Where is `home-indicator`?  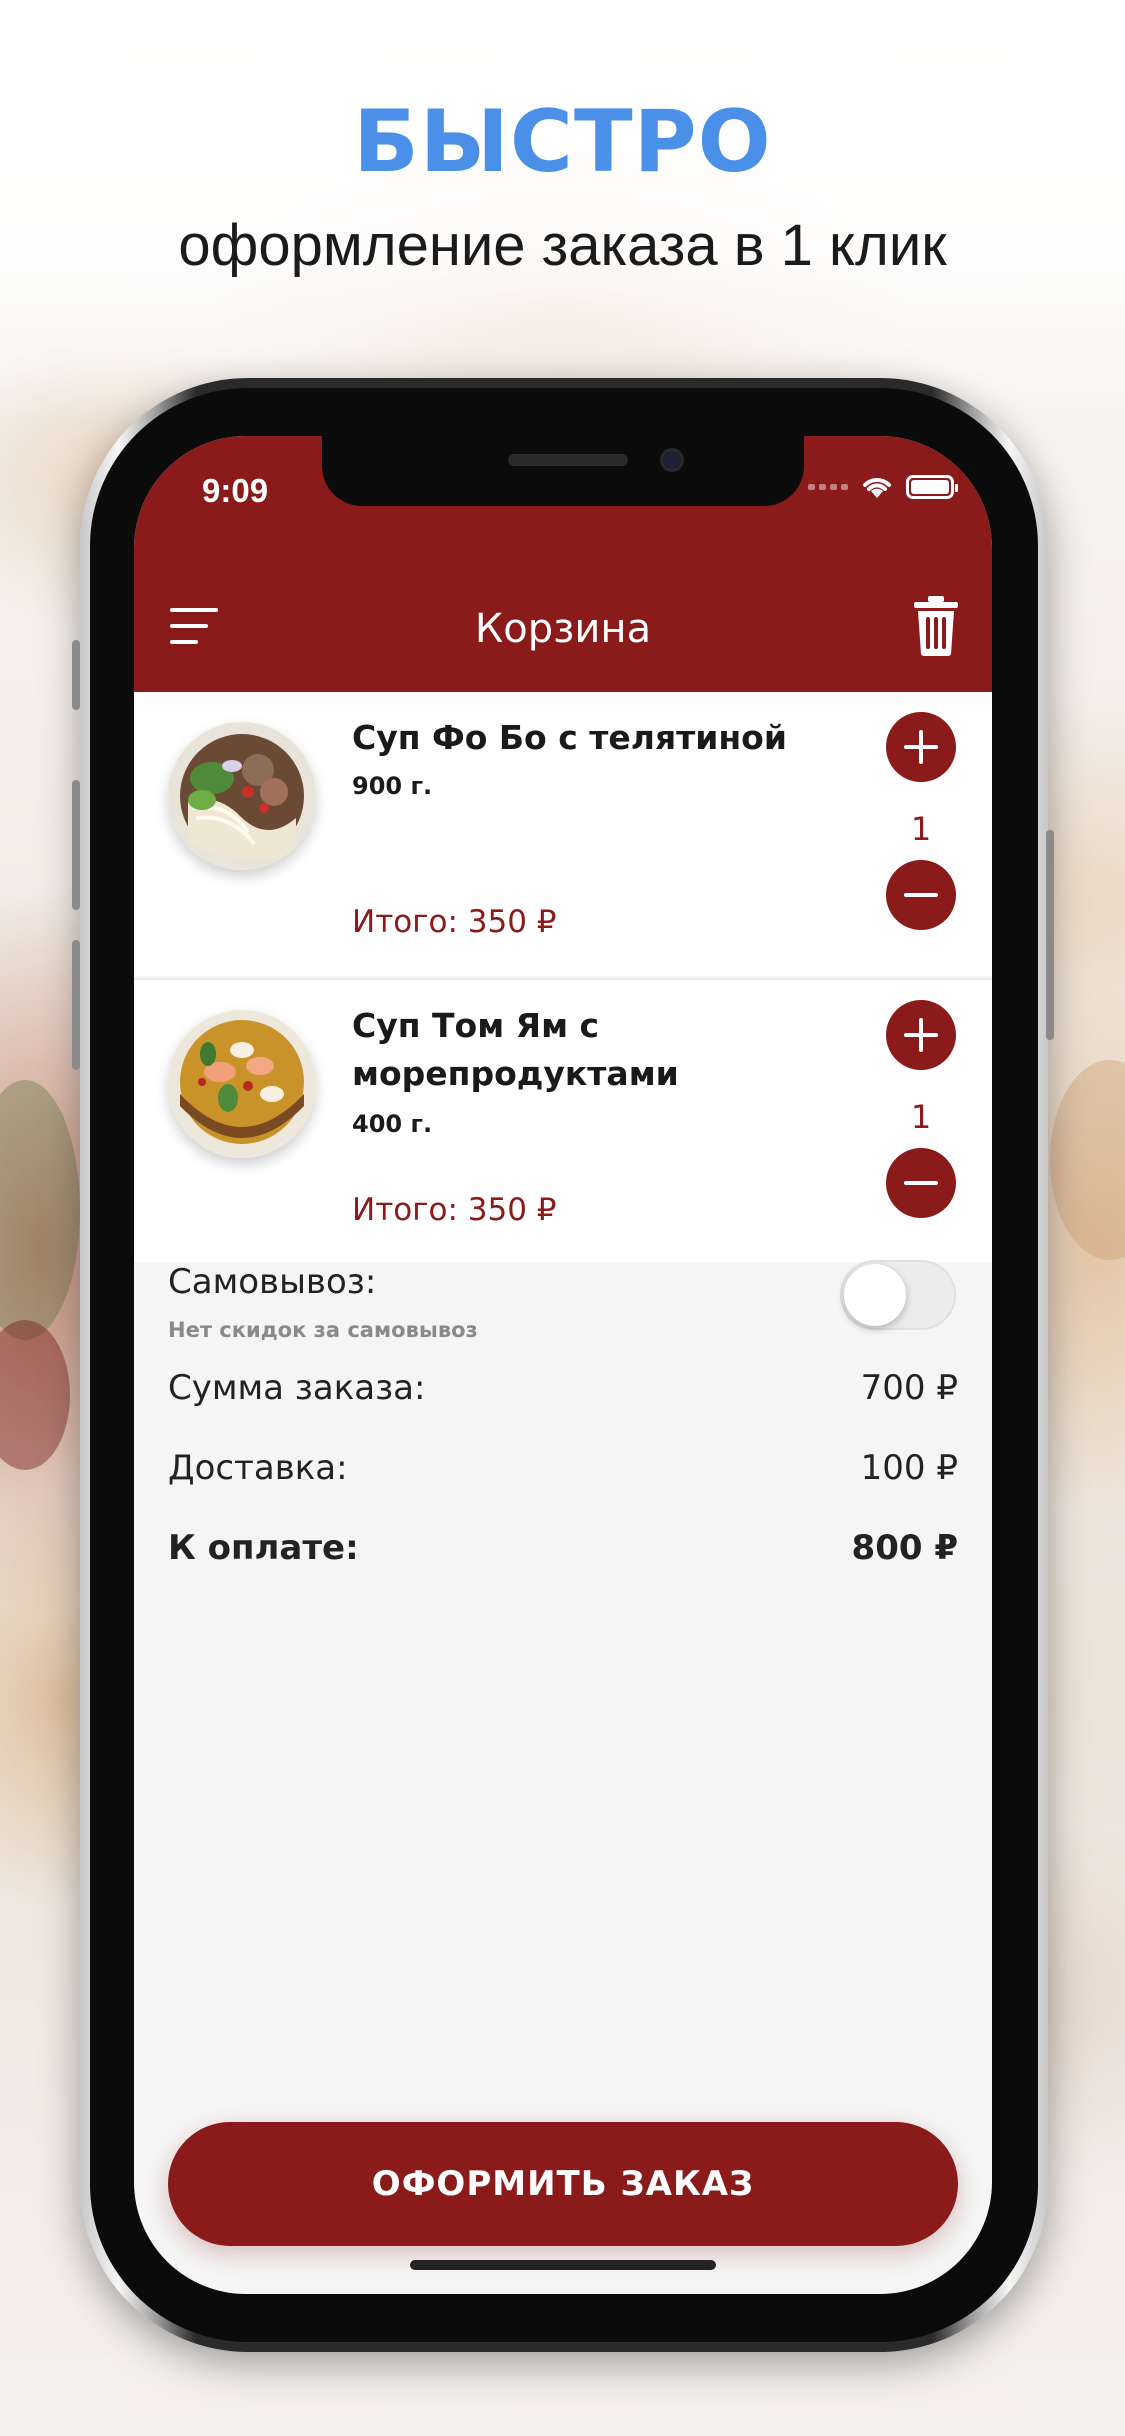 home-indicator is located at coordinates (563, 2265).